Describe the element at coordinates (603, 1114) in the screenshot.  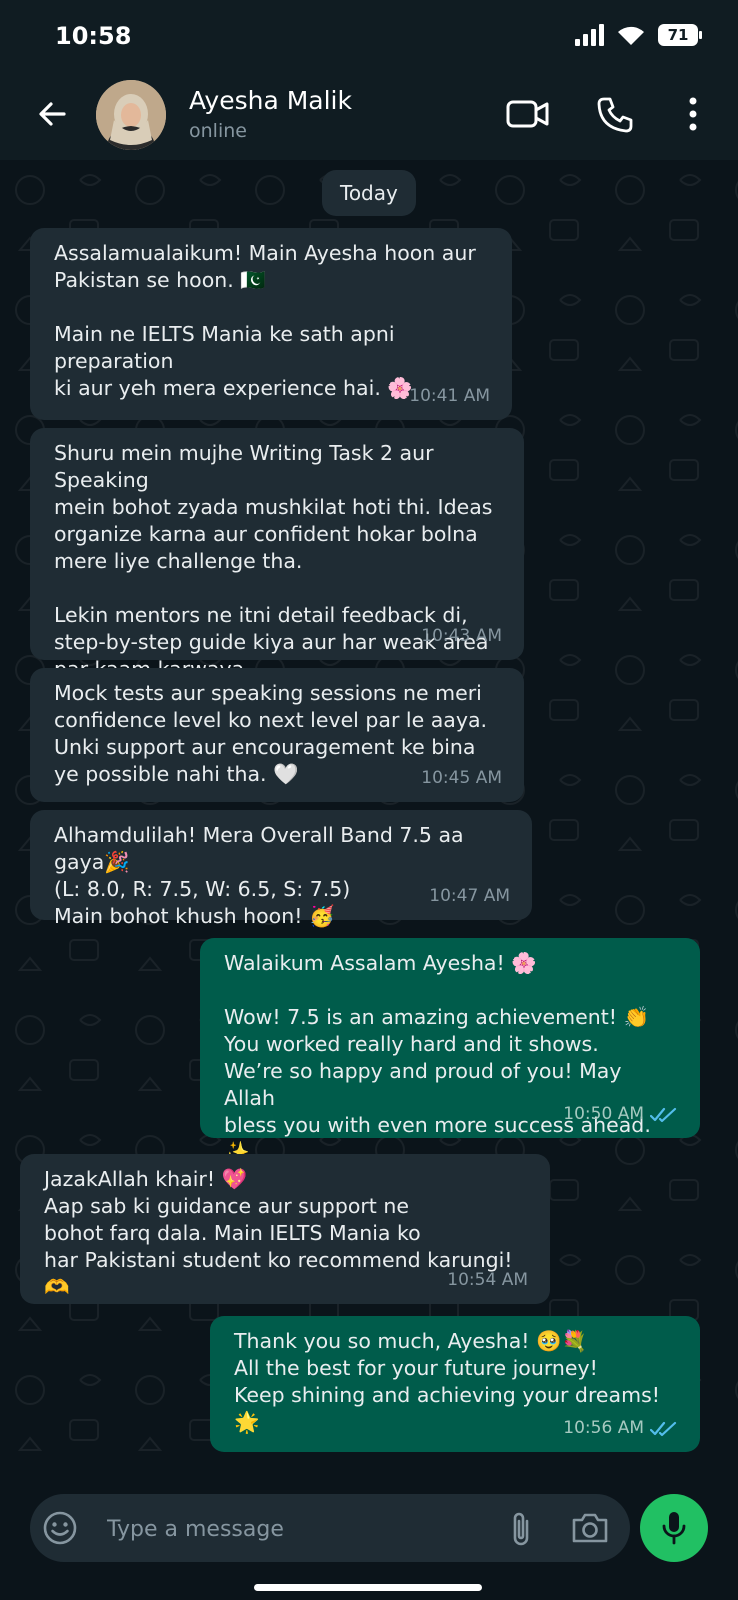
I see `message-time-label: 10:50 AM` at that location.